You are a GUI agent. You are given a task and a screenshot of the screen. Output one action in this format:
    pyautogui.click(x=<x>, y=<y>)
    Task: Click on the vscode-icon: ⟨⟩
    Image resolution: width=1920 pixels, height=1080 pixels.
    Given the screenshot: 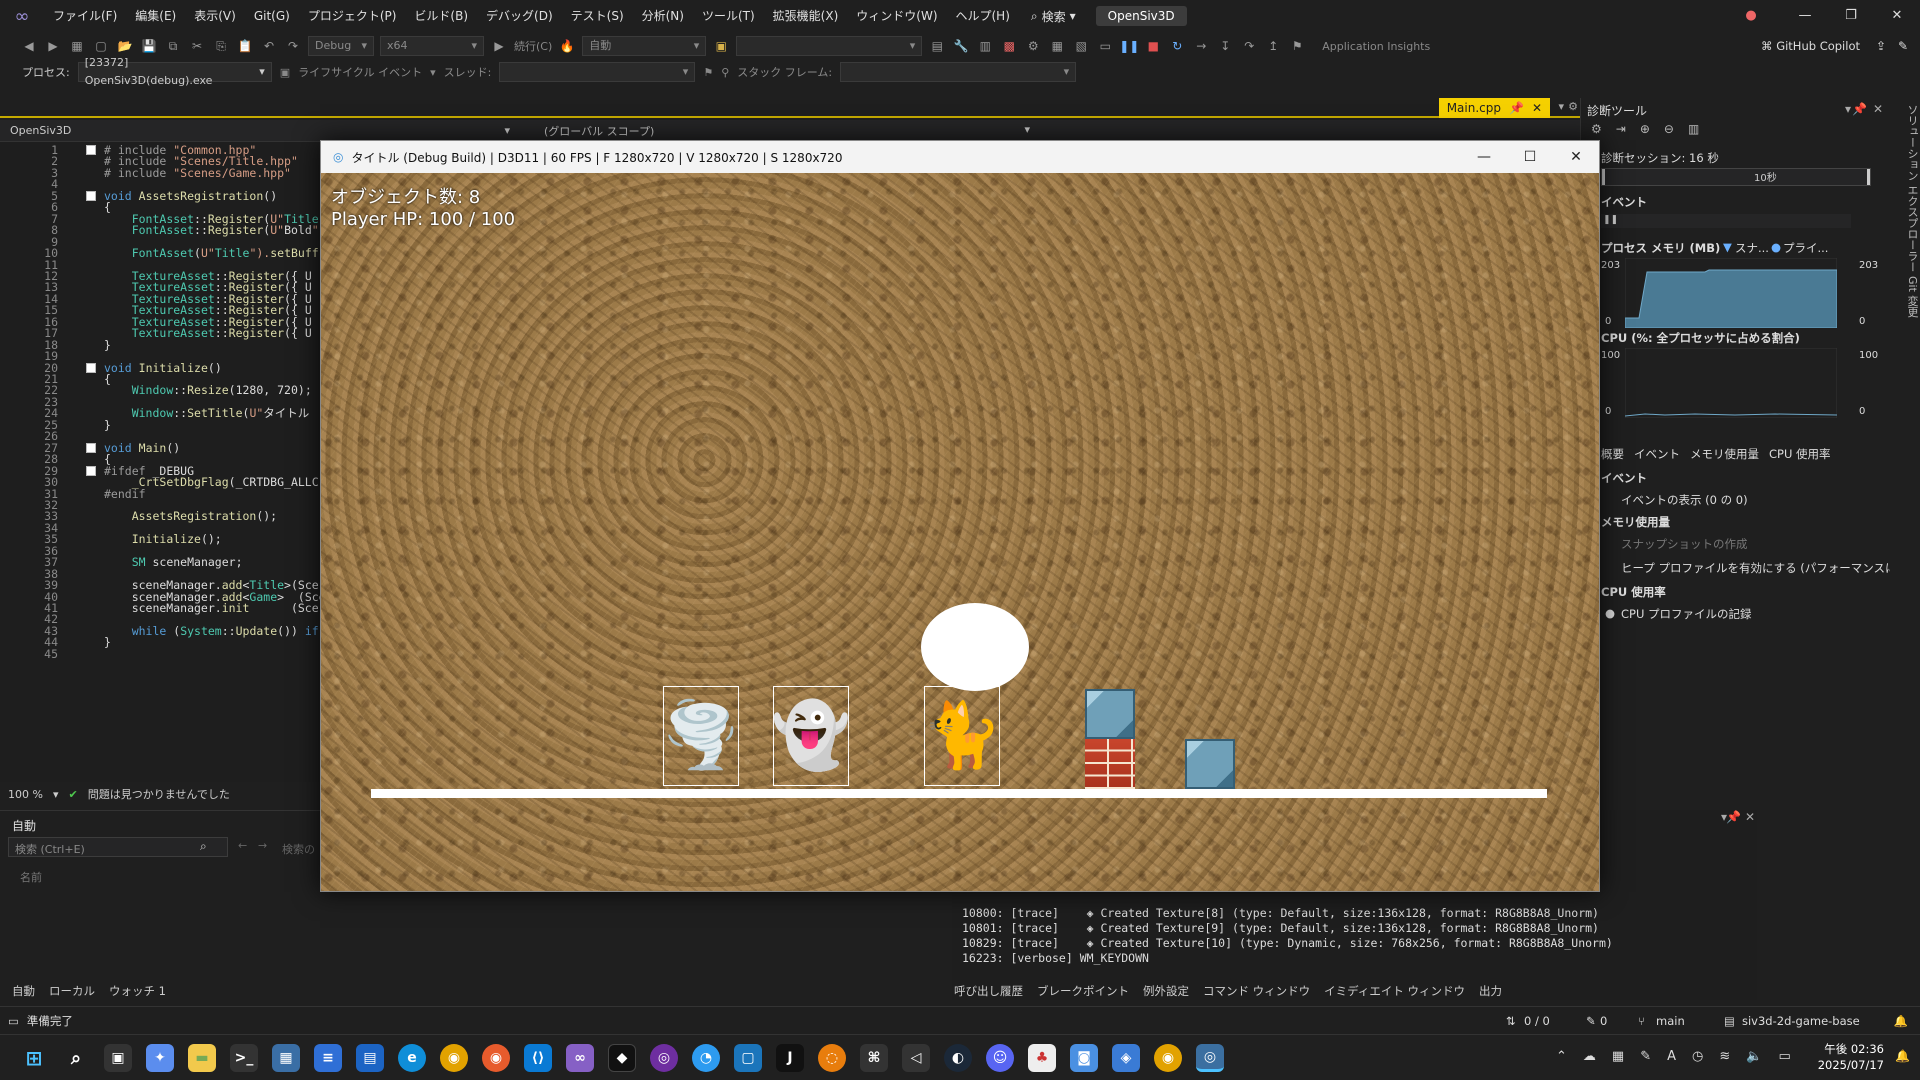 What is the action you would take?
    pyautogui.click(x=538, y=1058)
    